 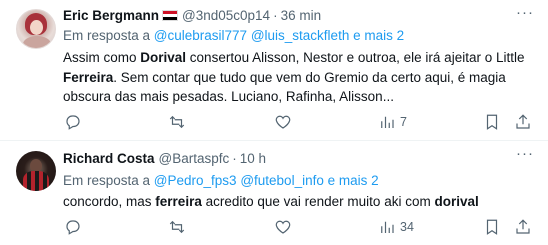 What do you see at coordinates (170, 15) in the screenshot?
I see `egypt-flag-icon` at bounding box center [170, 15].